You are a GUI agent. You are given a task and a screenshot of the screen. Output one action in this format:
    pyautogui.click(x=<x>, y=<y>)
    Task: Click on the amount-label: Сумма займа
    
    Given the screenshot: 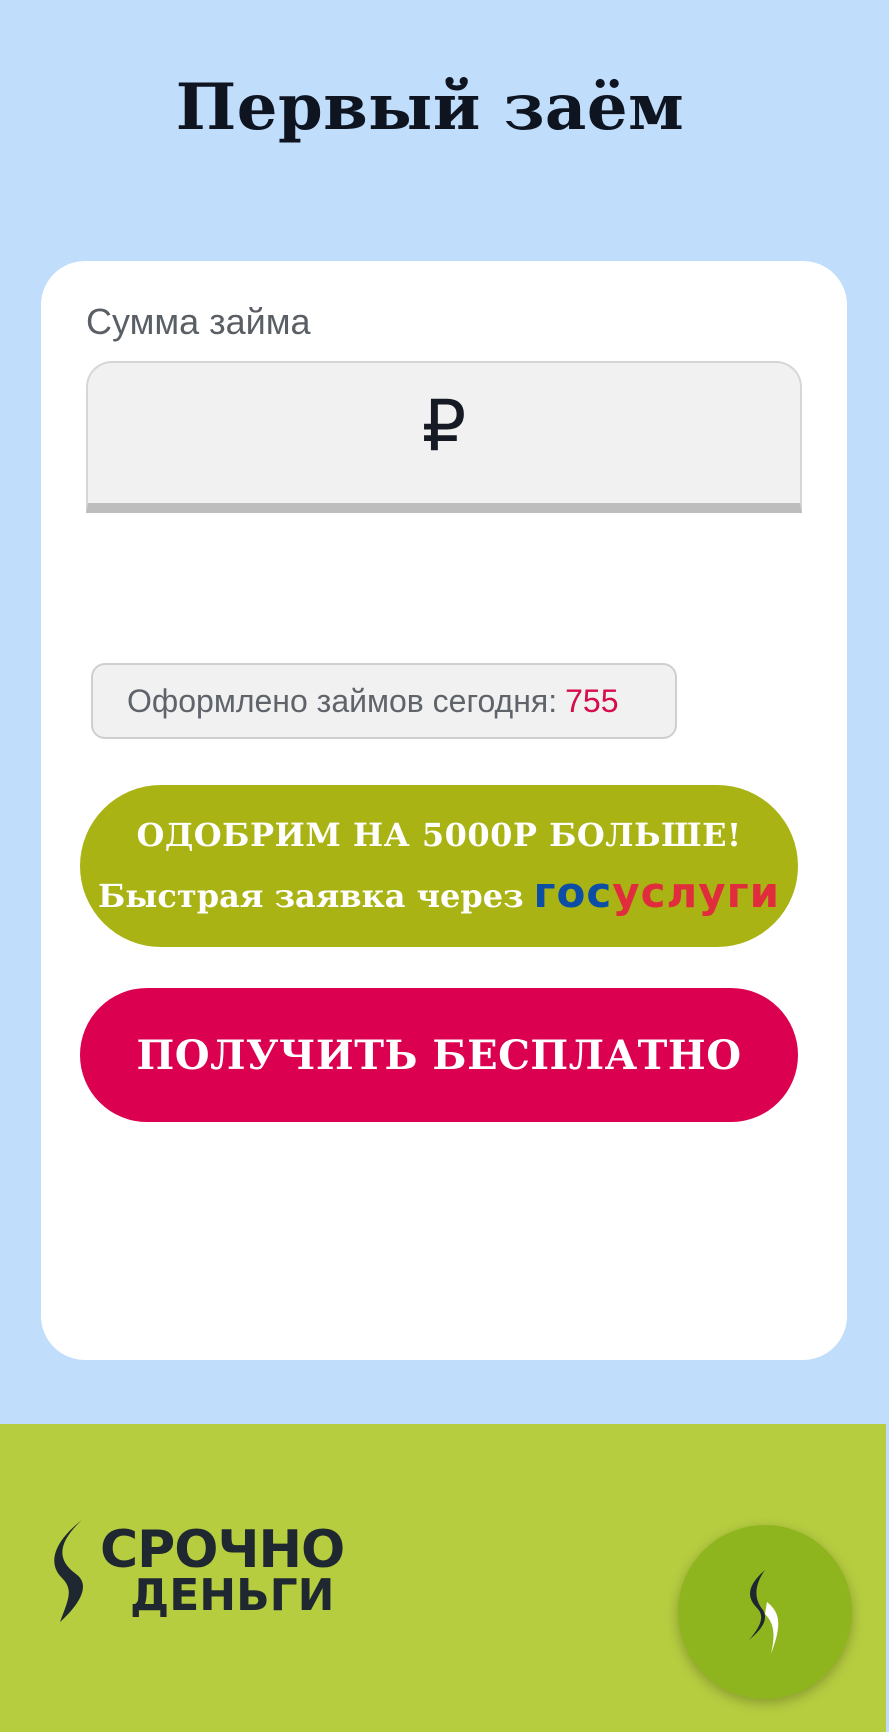 What is the action you would take?
    pyautogui.click(x=198, y=321)
    